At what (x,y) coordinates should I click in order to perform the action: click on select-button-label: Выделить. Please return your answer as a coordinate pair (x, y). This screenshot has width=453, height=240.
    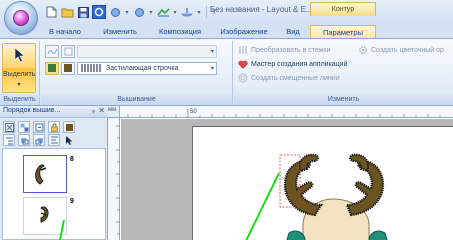
    Looking at the image, I should click on (19, 74).